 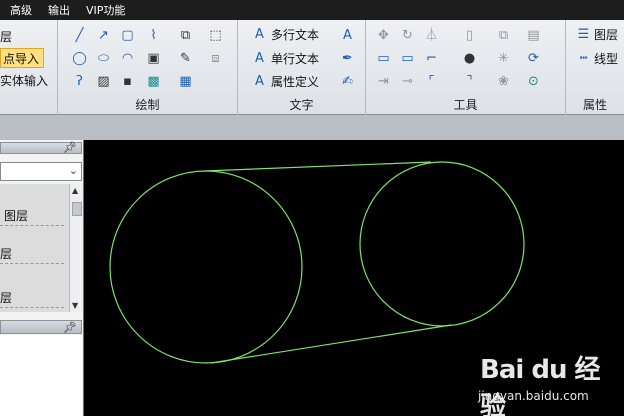 What do you see at coordinates (595, 67) in the screenshot?
I see `ribbon-group-properties: ☰ 图层 ┅ 线型 属性` at bounding box center [595, 67].